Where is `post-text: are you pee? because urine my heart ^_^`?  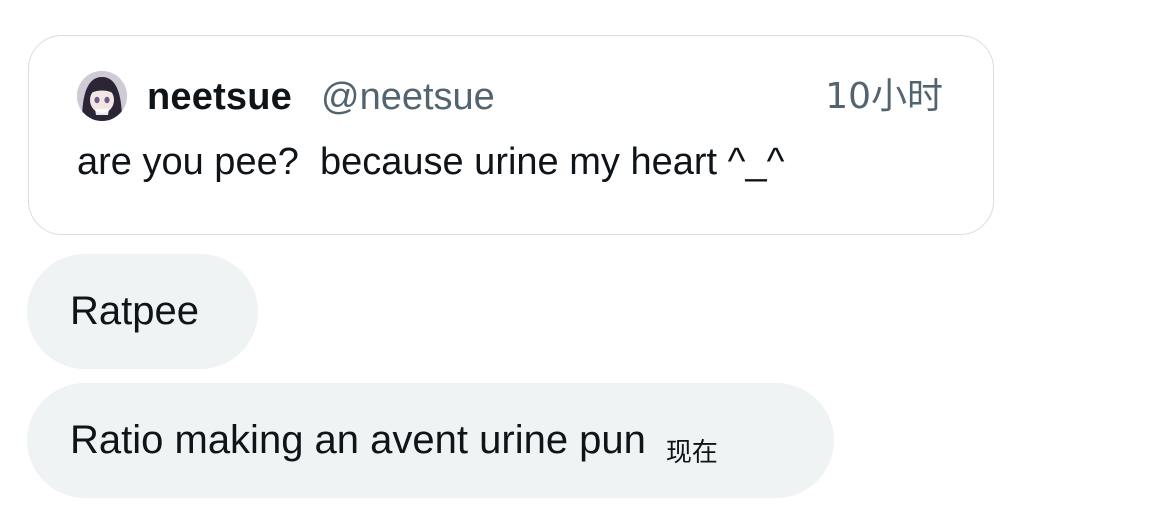
post-text: are you pee? because urine my heart ^_^ is located at coordinates (431, 162).